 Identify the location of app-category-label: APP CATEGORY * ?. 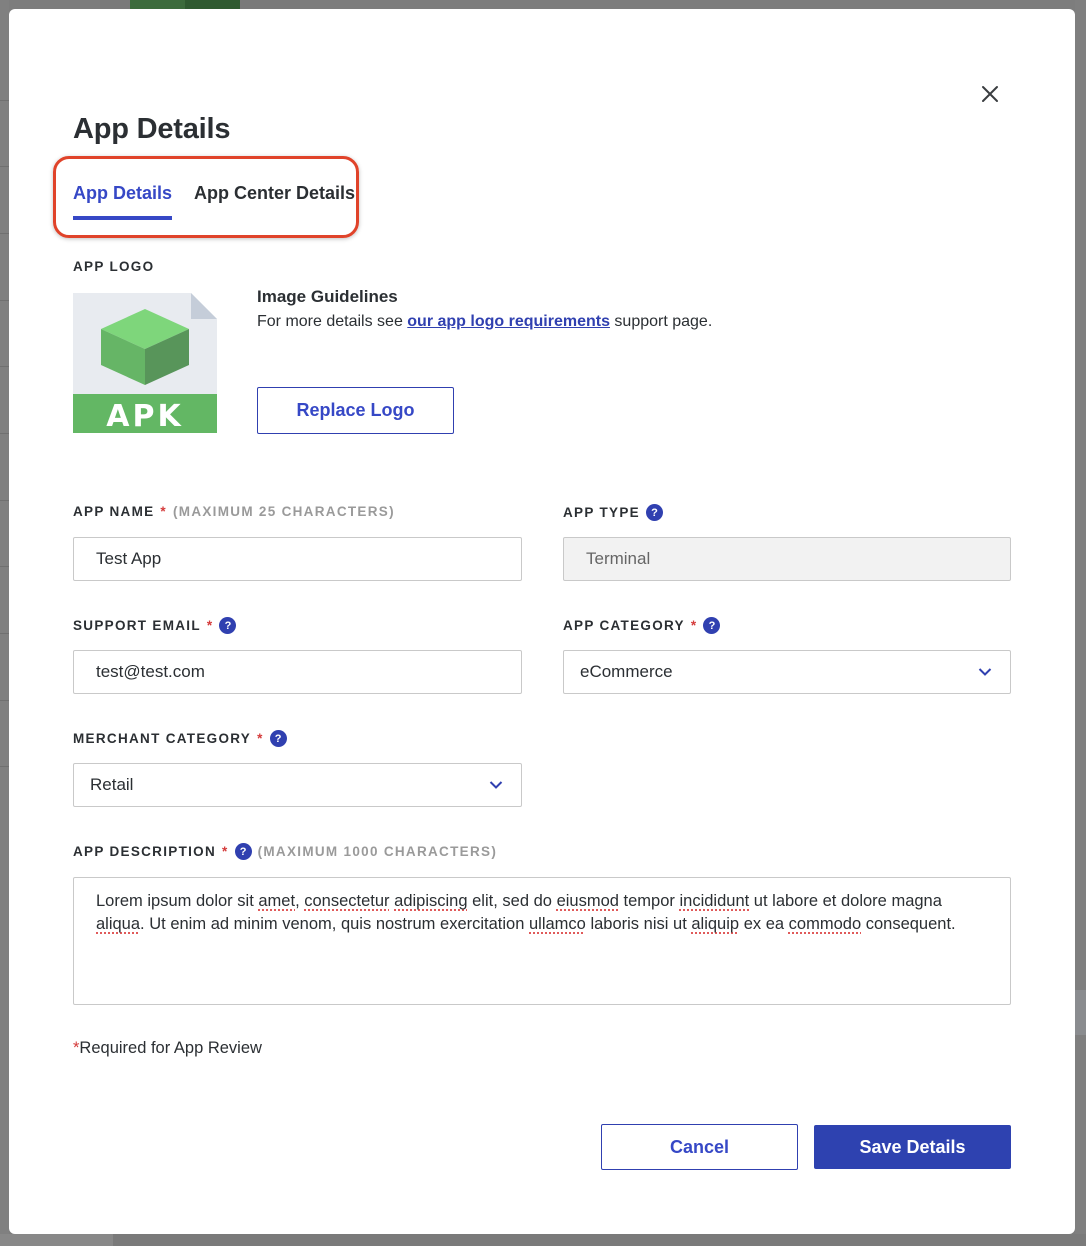
(642, 625).